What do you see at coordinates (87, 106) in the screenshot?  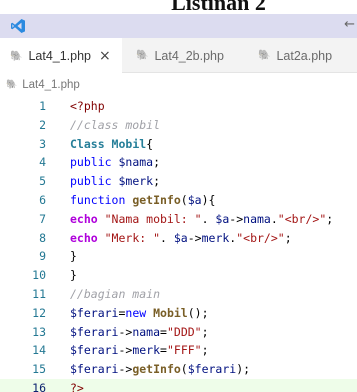 I see `code-text: <?php` at bounding box center [87, 106].